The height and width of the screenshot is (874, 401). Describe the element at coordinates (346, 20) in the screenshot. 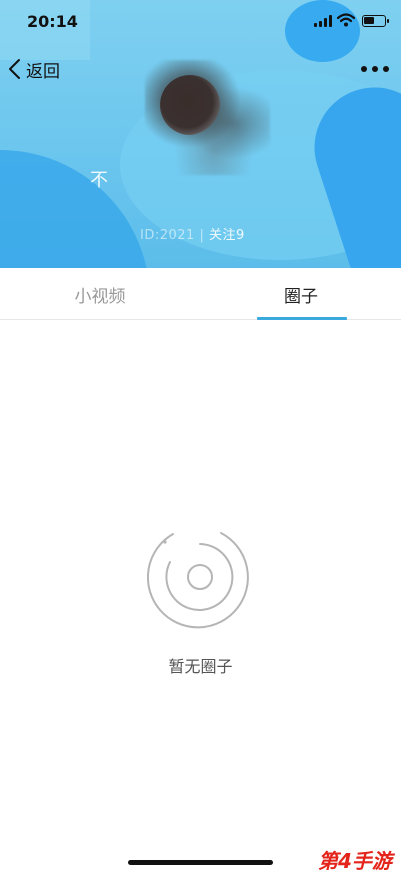

I see `wifi-icon` at that location.